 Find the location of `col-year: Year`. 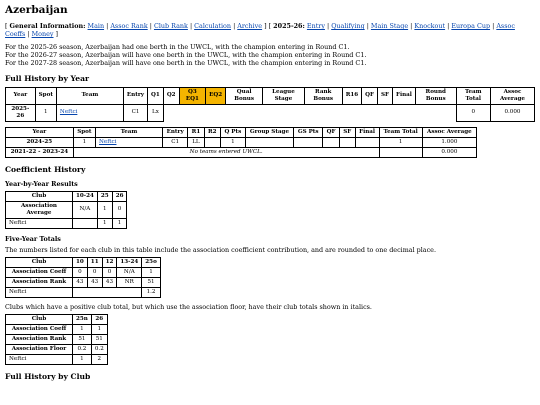

col-year: Year is located at coordinates (39, 132).